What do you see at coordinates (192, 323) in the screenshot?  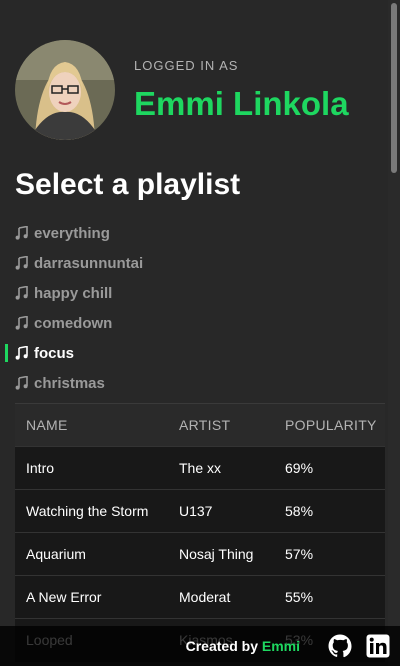 I see `playlist-item: comedown` at bounding box center [192, 323].